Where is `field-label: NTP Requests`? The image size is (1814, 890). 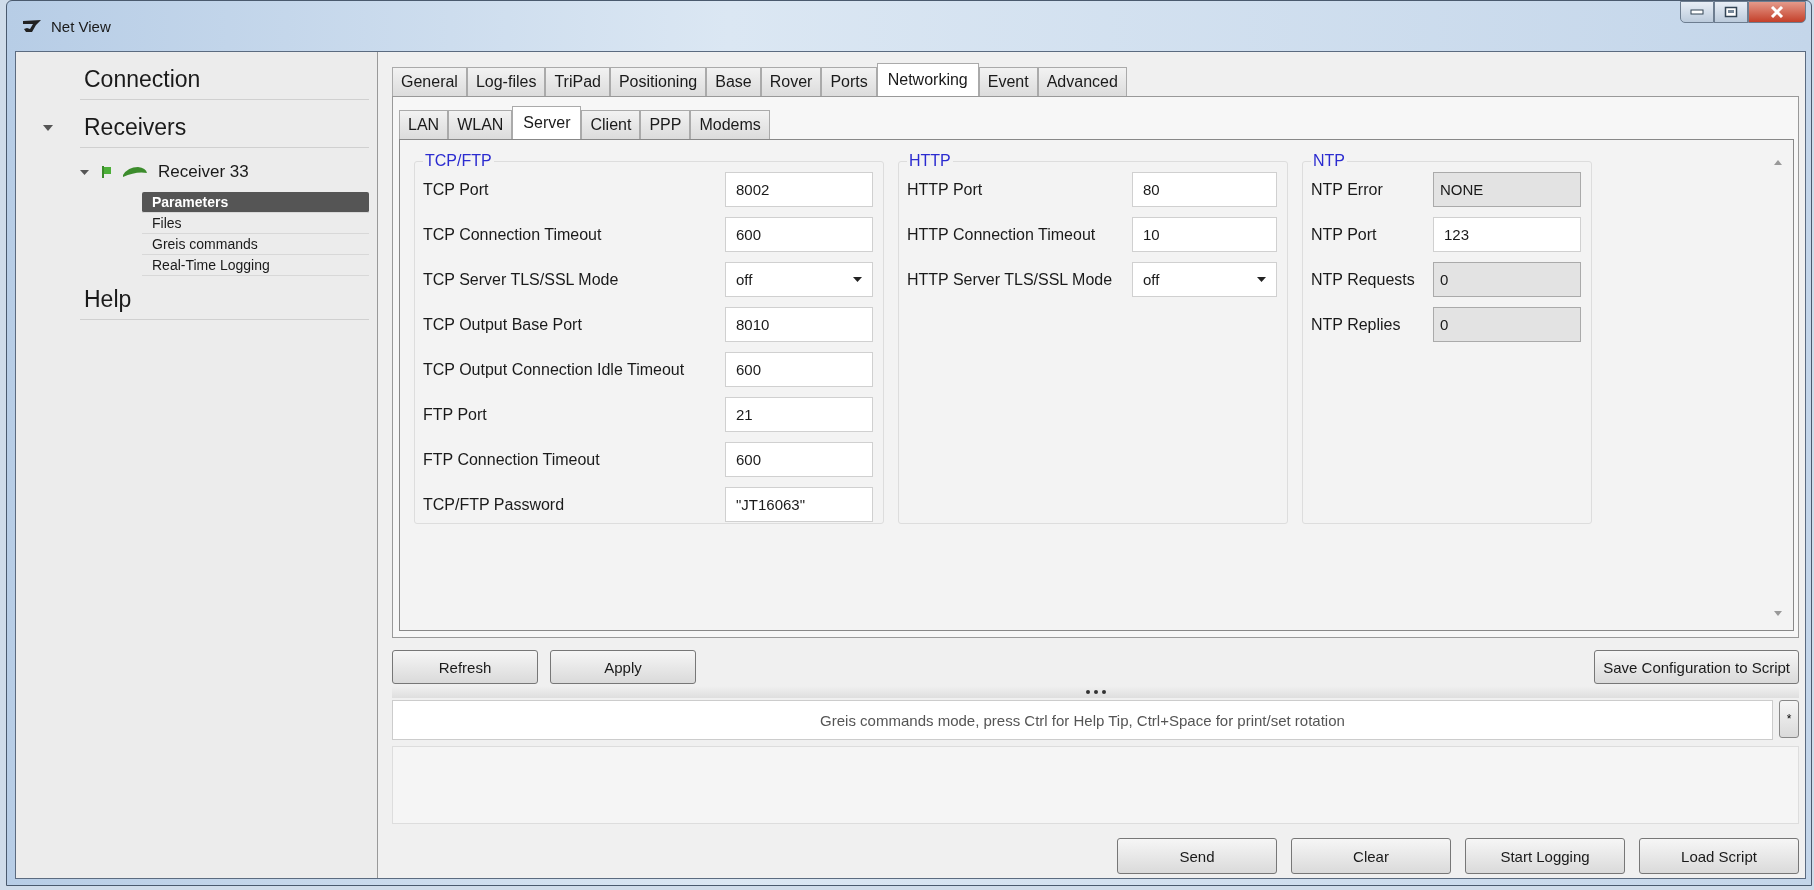 field-label: NTP Requests is located at coordinates (1363, 279).